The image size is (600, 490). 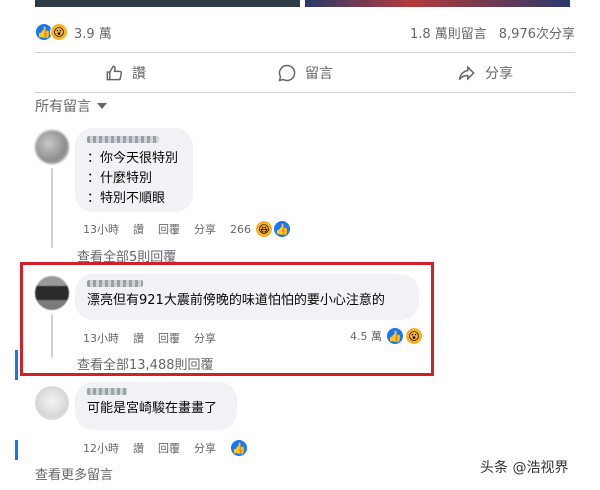 I want to click on share-arrow-icon, so click(x=466, y=73).